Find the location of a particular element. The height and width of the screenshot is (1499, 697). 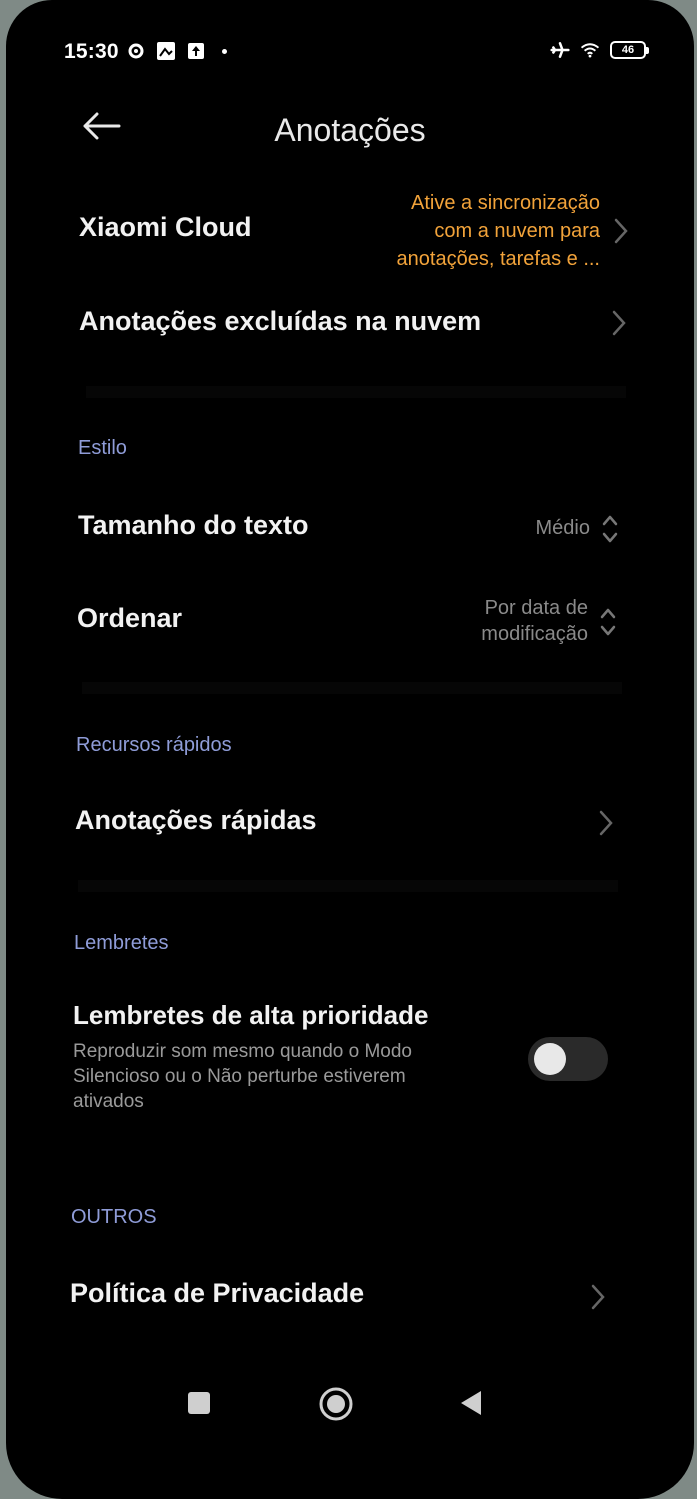

privacy-policy-row: Política de Privacidade is located at coordinates (350, 1295).